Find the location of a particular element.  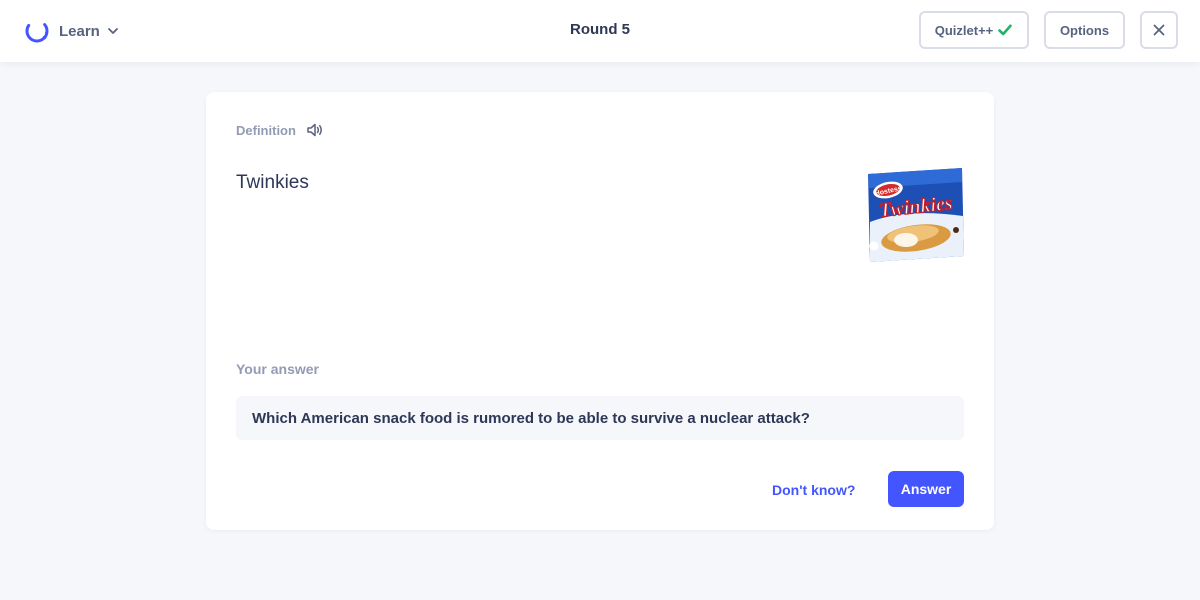

quizlet-plus-label: Quizlet++ is located at coordinates (964, 30).